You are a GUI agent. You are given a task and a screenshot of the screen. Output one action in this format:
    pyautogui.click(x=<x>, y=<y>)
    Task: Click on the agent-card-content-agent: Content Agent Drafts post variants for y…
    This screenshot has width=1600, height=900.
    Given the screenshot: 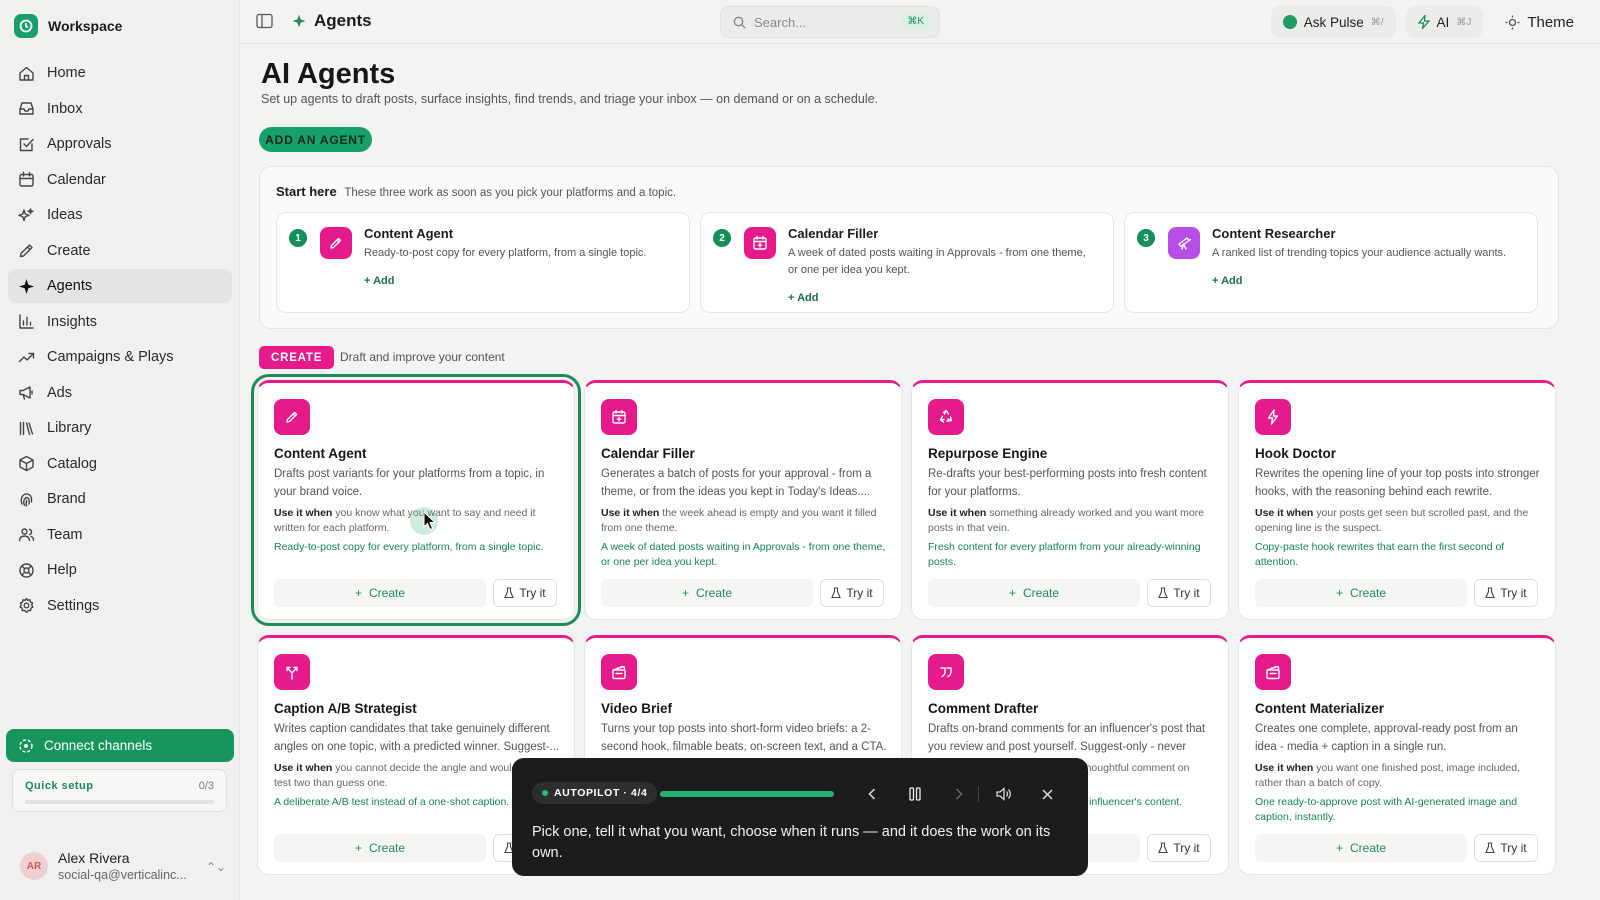 What is the action you would take?
    pyautogui.click(x=416, y=500)
    